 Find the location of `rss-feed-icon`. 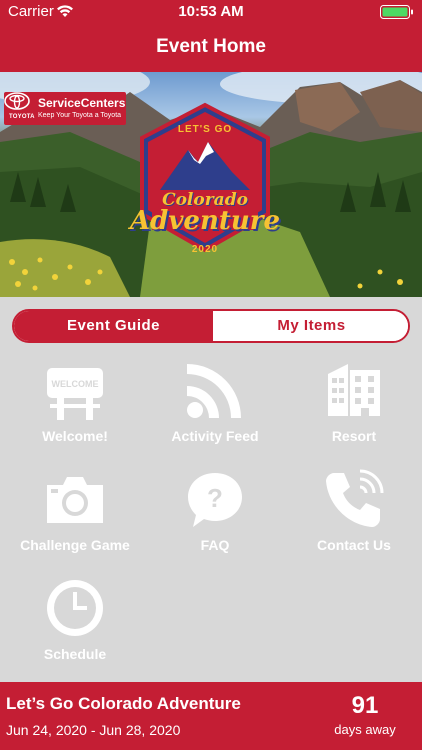

rss-feed-icon is located at coordinates (214, 391).